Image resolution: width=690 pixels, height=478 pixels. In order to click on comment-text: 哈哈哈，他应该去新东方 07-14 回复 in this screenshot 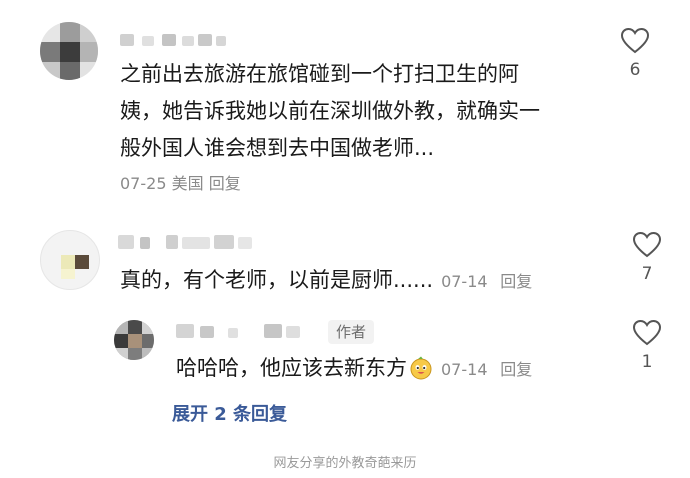, I will do `click(386, 369)`.